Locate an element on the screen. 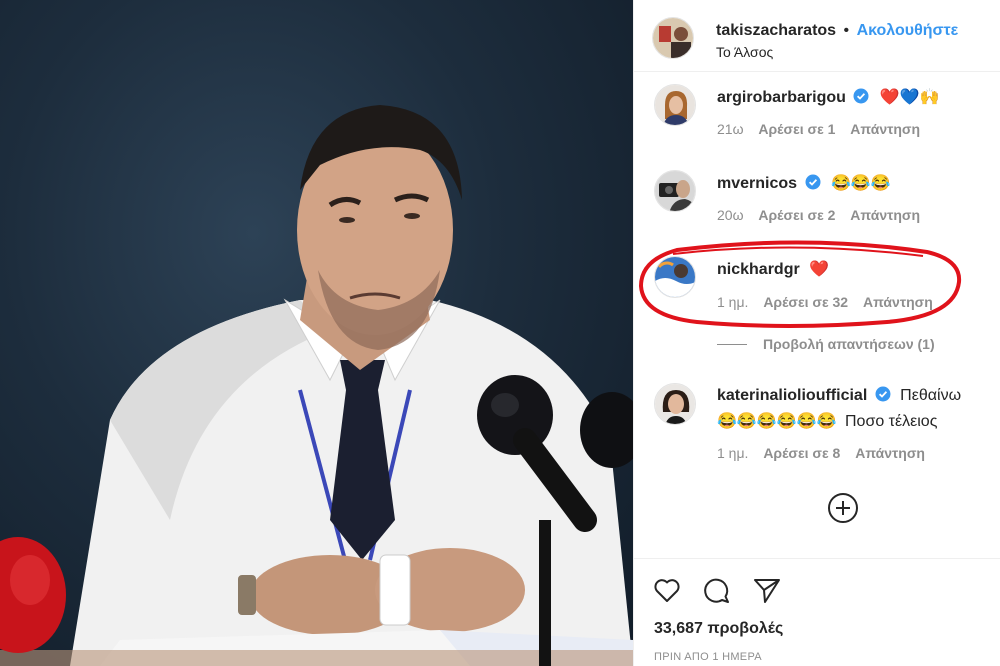 This screenshot has width=1000, height=666. comment-text: 😂😂😂 is located at coordinates (860, 183).